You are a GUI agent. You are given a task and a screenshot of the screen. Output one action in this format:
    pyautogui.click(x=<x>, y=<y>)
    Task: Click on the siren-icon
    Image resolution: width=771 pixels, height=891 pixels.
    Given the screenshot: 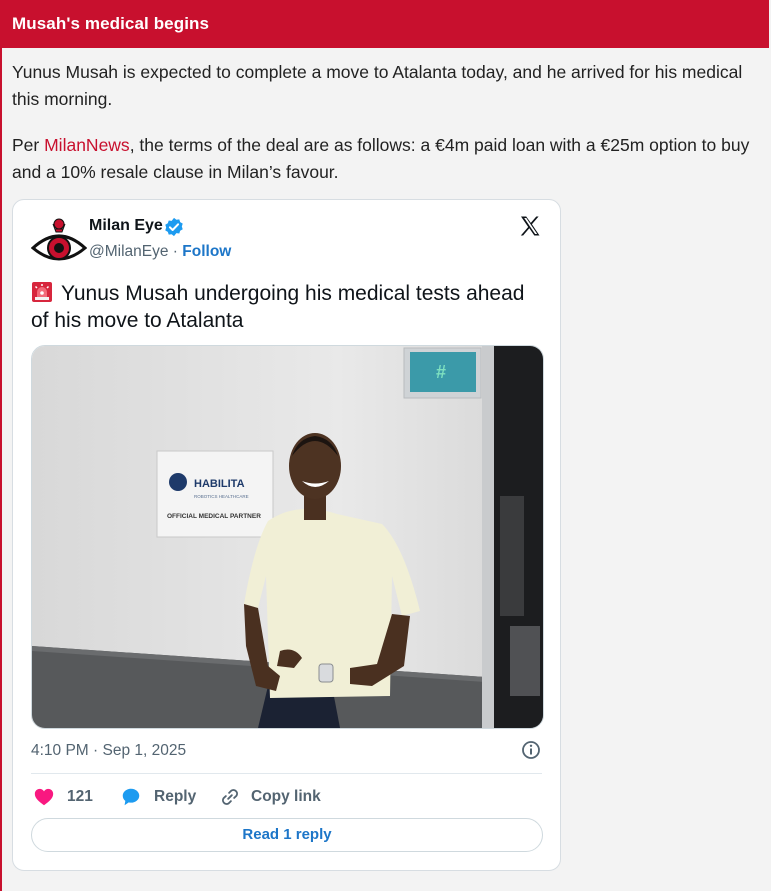 What is the action you would take?
    pyautogui.click(x=42, y=292)
    